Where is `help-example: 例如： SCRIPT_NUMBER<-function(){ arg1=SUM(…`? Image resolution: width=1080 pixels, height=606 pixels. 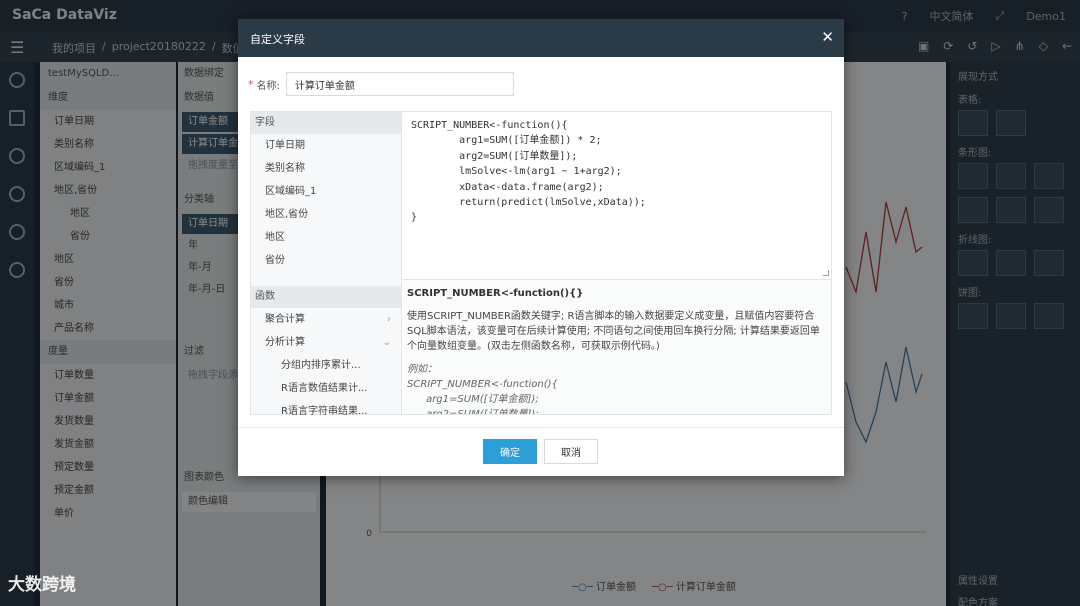
help-example: 例如： SCRIPT_NUMBER<-function(){ arg1=SUM(… is located at coordinates (482, 389).